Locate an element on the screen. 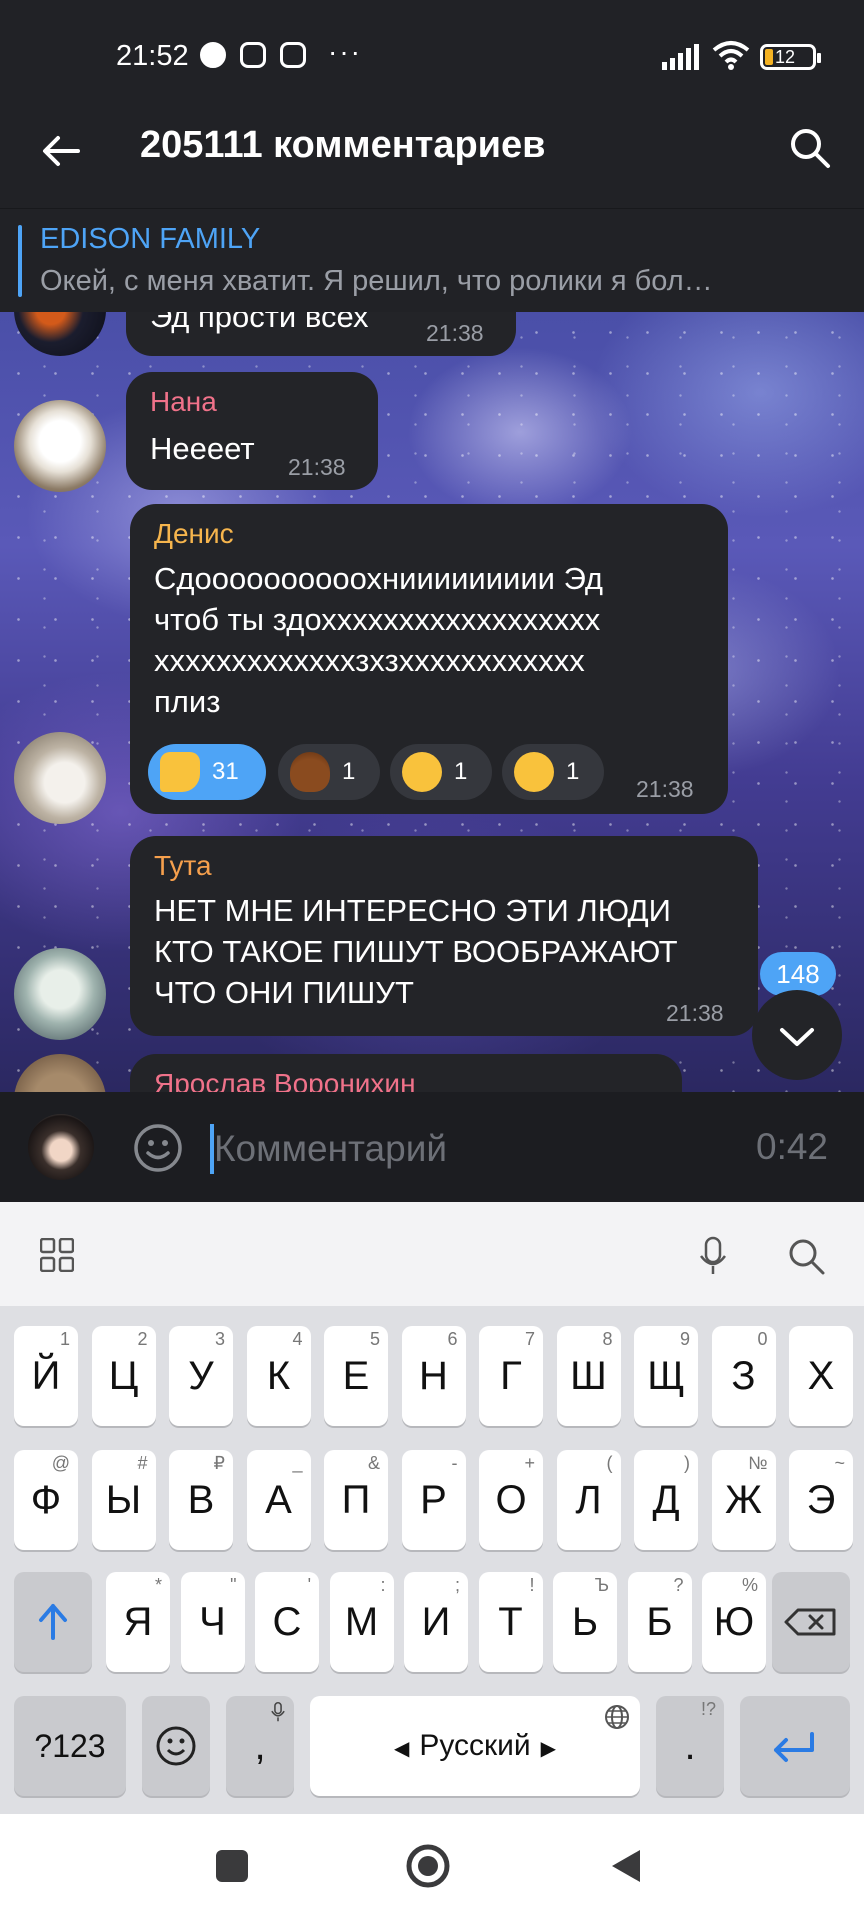  apps-grid-icon is located at coordinates (57, 1255).